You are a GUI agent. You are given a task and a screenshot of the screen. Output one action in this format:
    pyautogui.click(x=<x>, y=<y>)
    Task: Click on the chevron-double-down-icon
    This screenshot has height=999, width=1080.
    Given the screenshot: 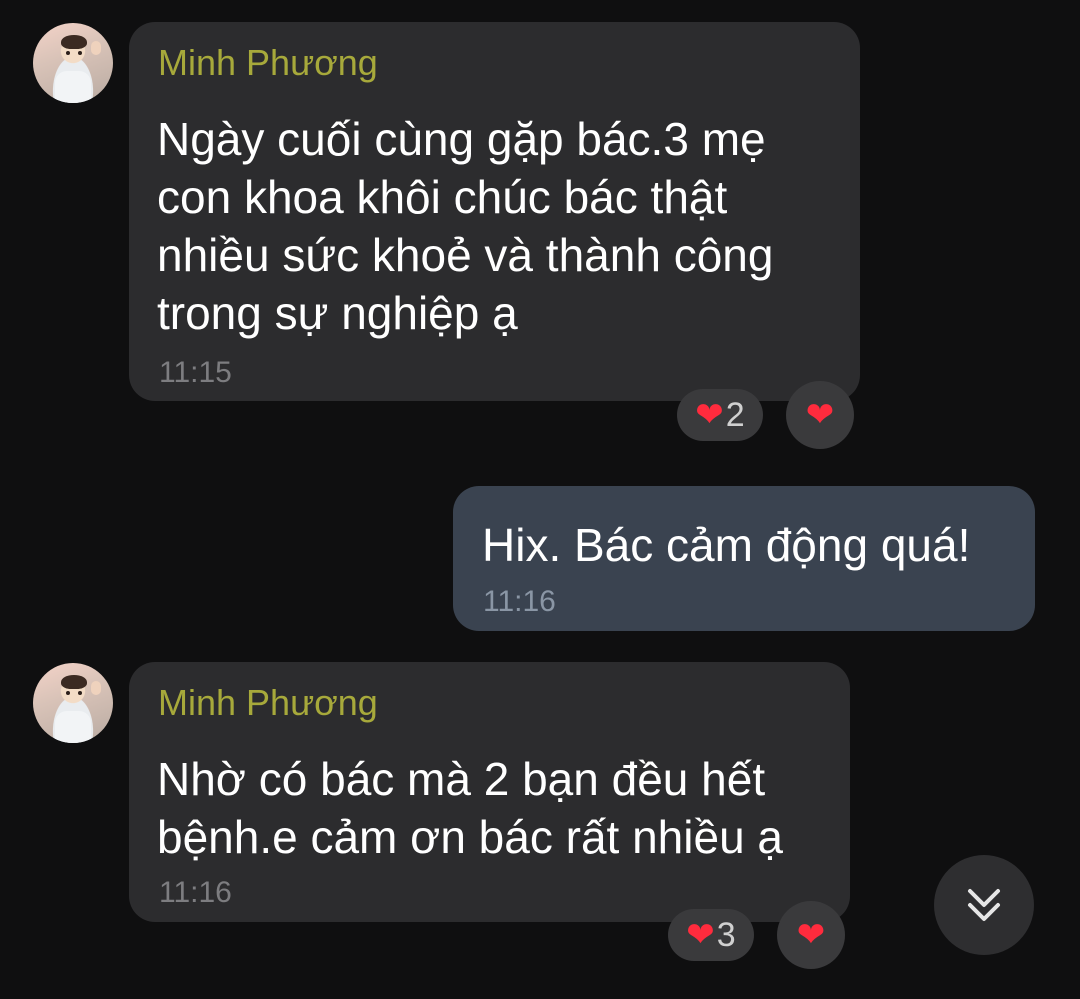 What is the action you would take?
    pyautogui.click(x=984, y=905)
    